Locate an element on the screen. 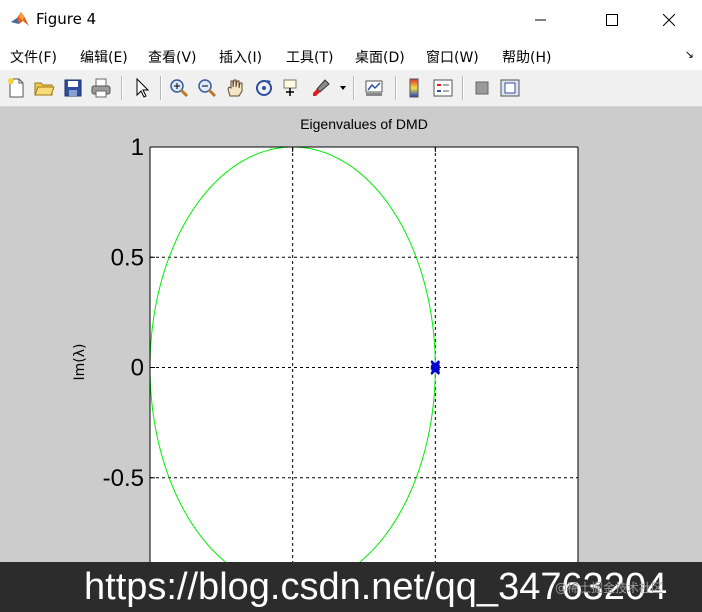  brush-dropdown-icon is located at coordinates (343, 88).